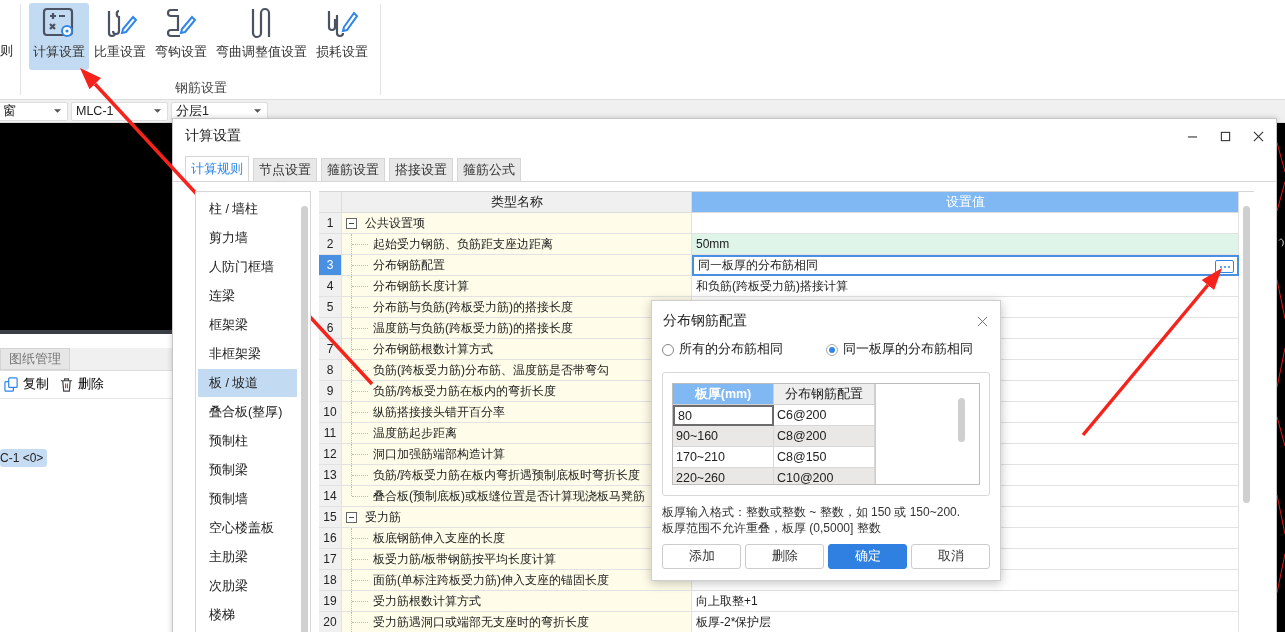 The height and width of the screenshot is (632, 1285). Describe the element at coordinates (713, 244) in the screenshot. I see `setting-value: 50mm` at that location.